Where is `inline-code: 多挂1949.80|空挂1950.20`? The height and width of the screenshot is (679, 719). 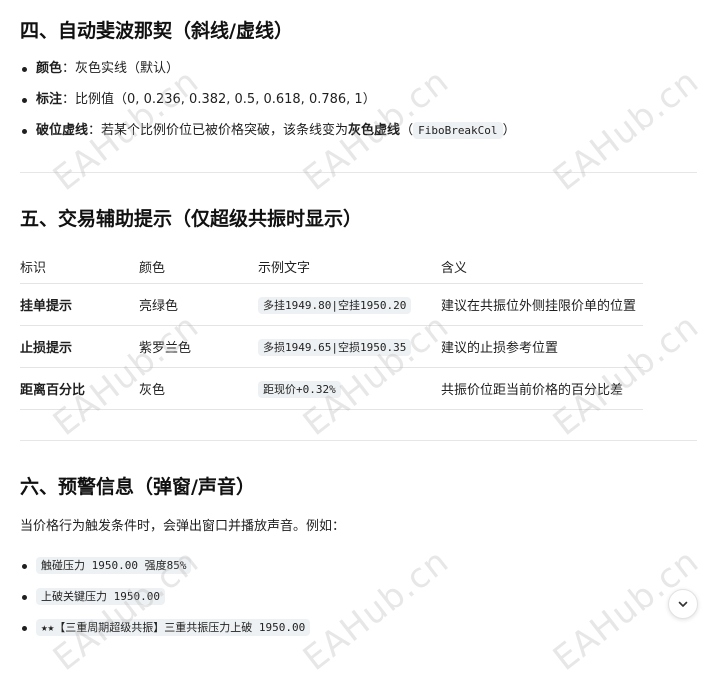
inline-code: 多挂1949.80|空挂1950.20 is located at coordinates (335, 305).